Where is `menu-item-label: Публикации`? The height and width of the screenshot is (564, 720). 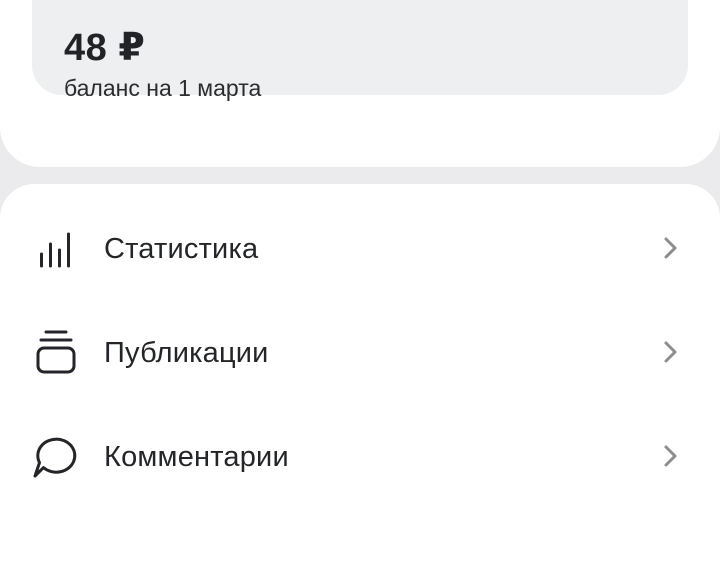 menu-item-label: Публикации is located at coordinates (186, 353).